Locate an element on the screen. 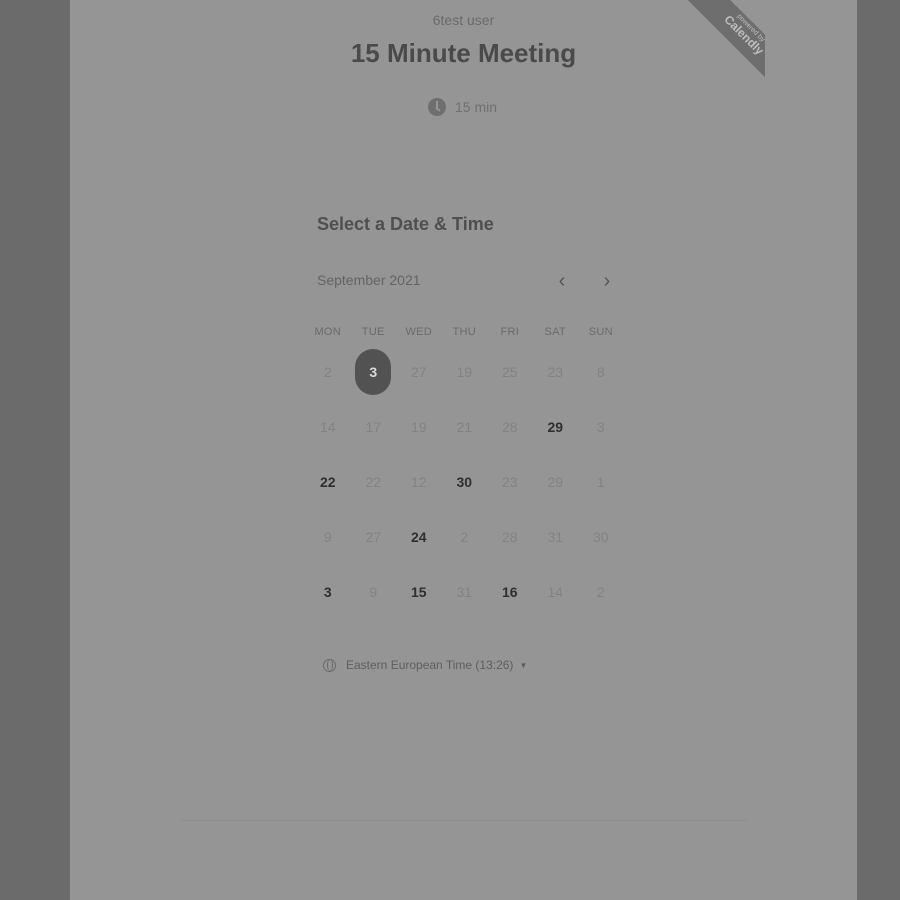 This screenshot has height=900, width=900. unavailable-date: 8 is located at coordinates (601, 371).